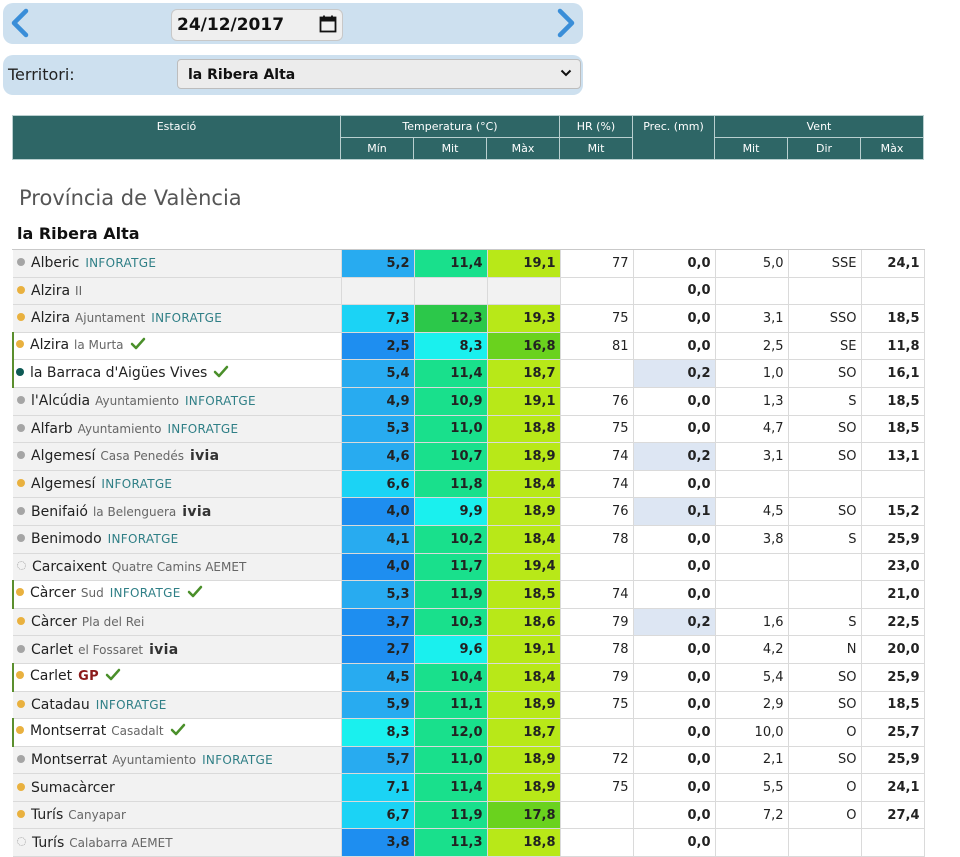  I want to click on temp-min-cell, so click(378, 291).